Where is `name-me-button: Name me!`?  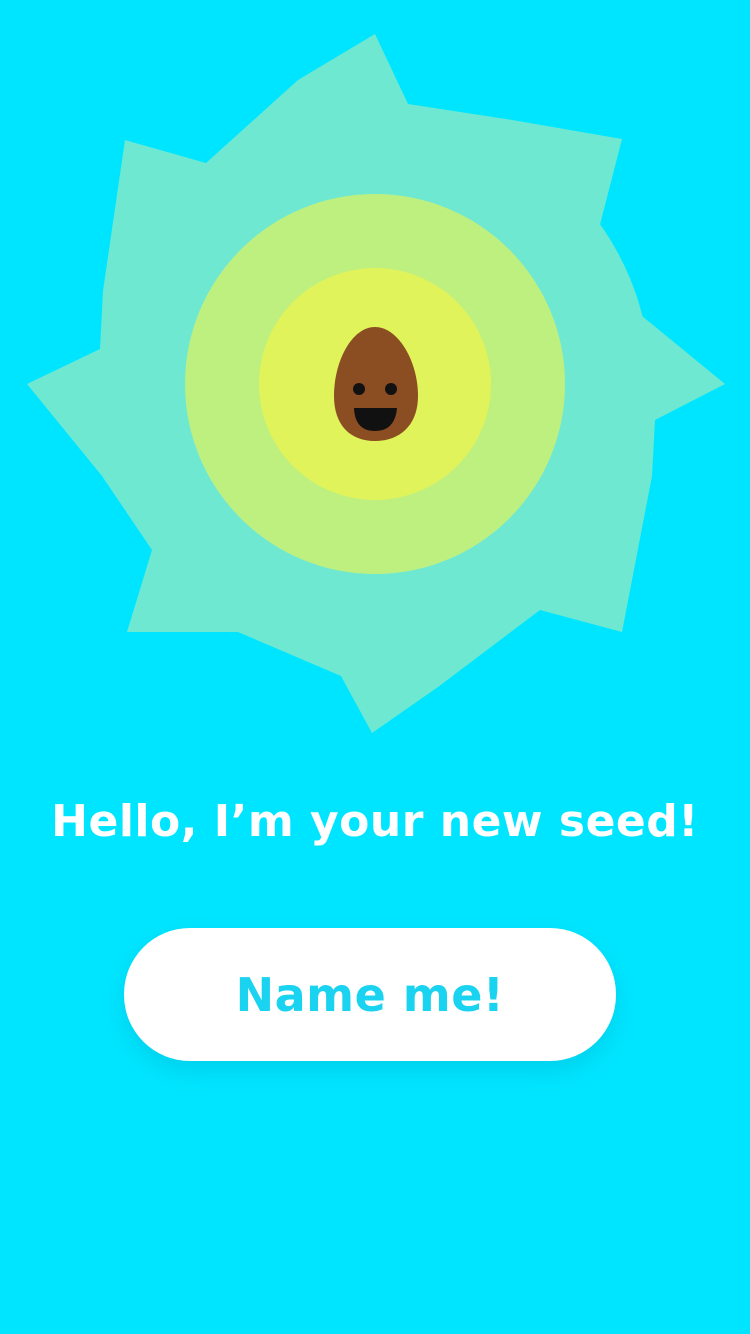 name-me-button: Name me! is located at coordinates (370, 994).